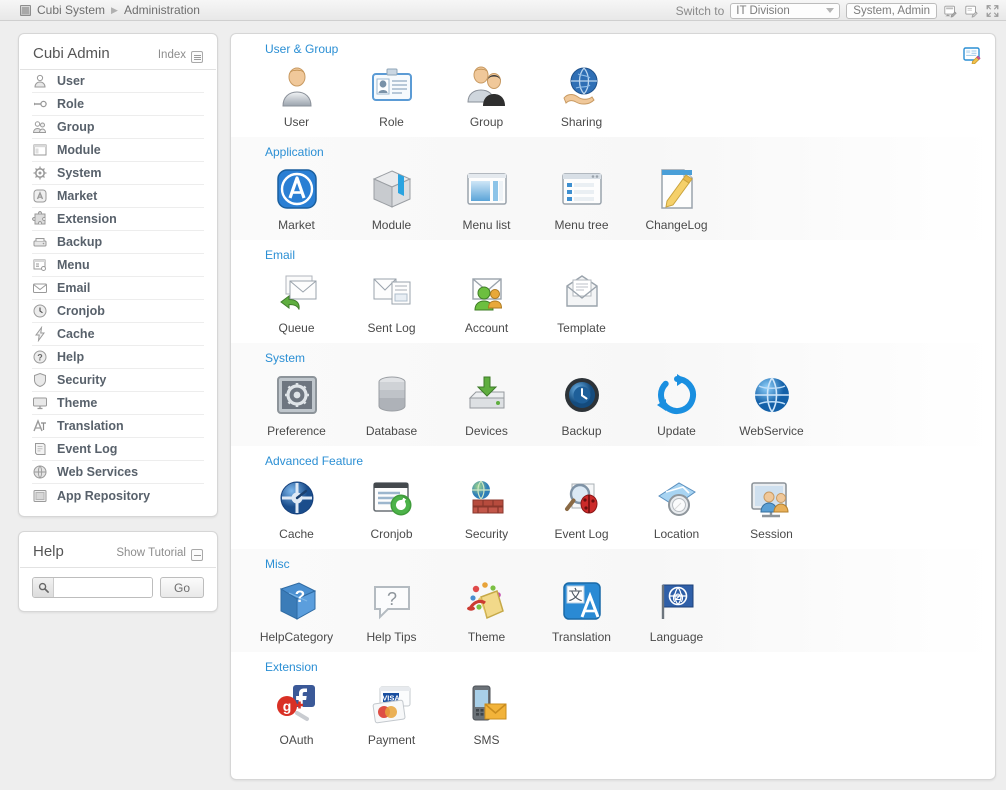  I want to click on user-account-button: System, Admin, so click(891, 10).